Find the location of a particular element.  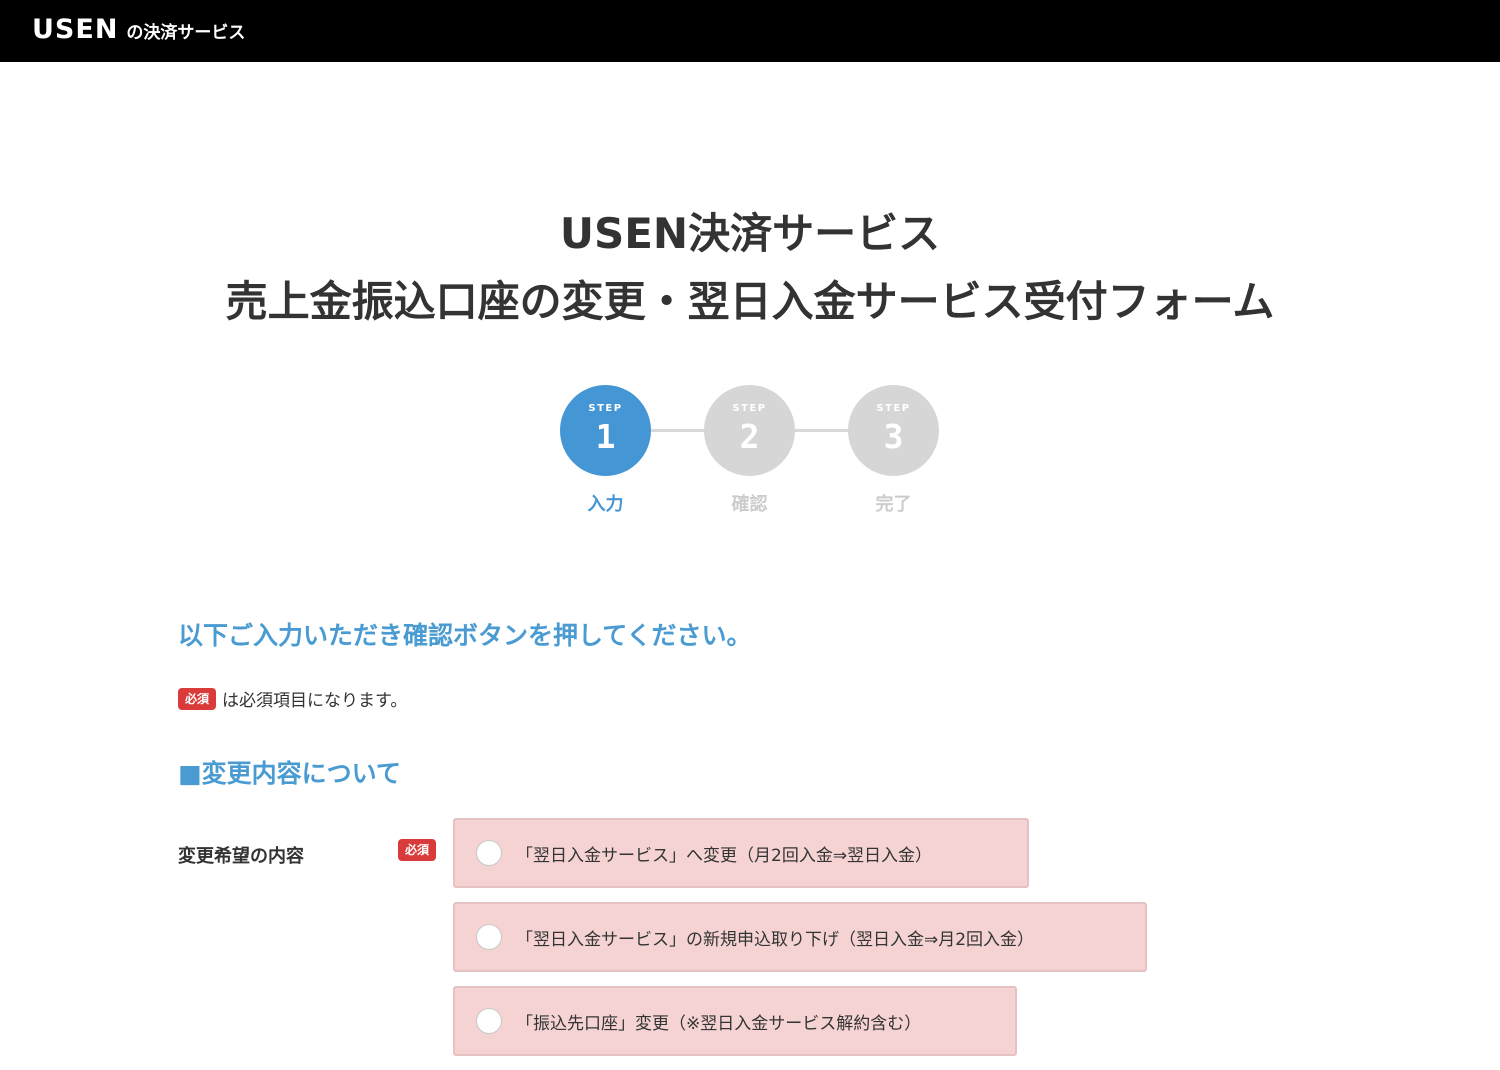

logo-subtitle: の決済サービス is located at coordinates (186, 33).